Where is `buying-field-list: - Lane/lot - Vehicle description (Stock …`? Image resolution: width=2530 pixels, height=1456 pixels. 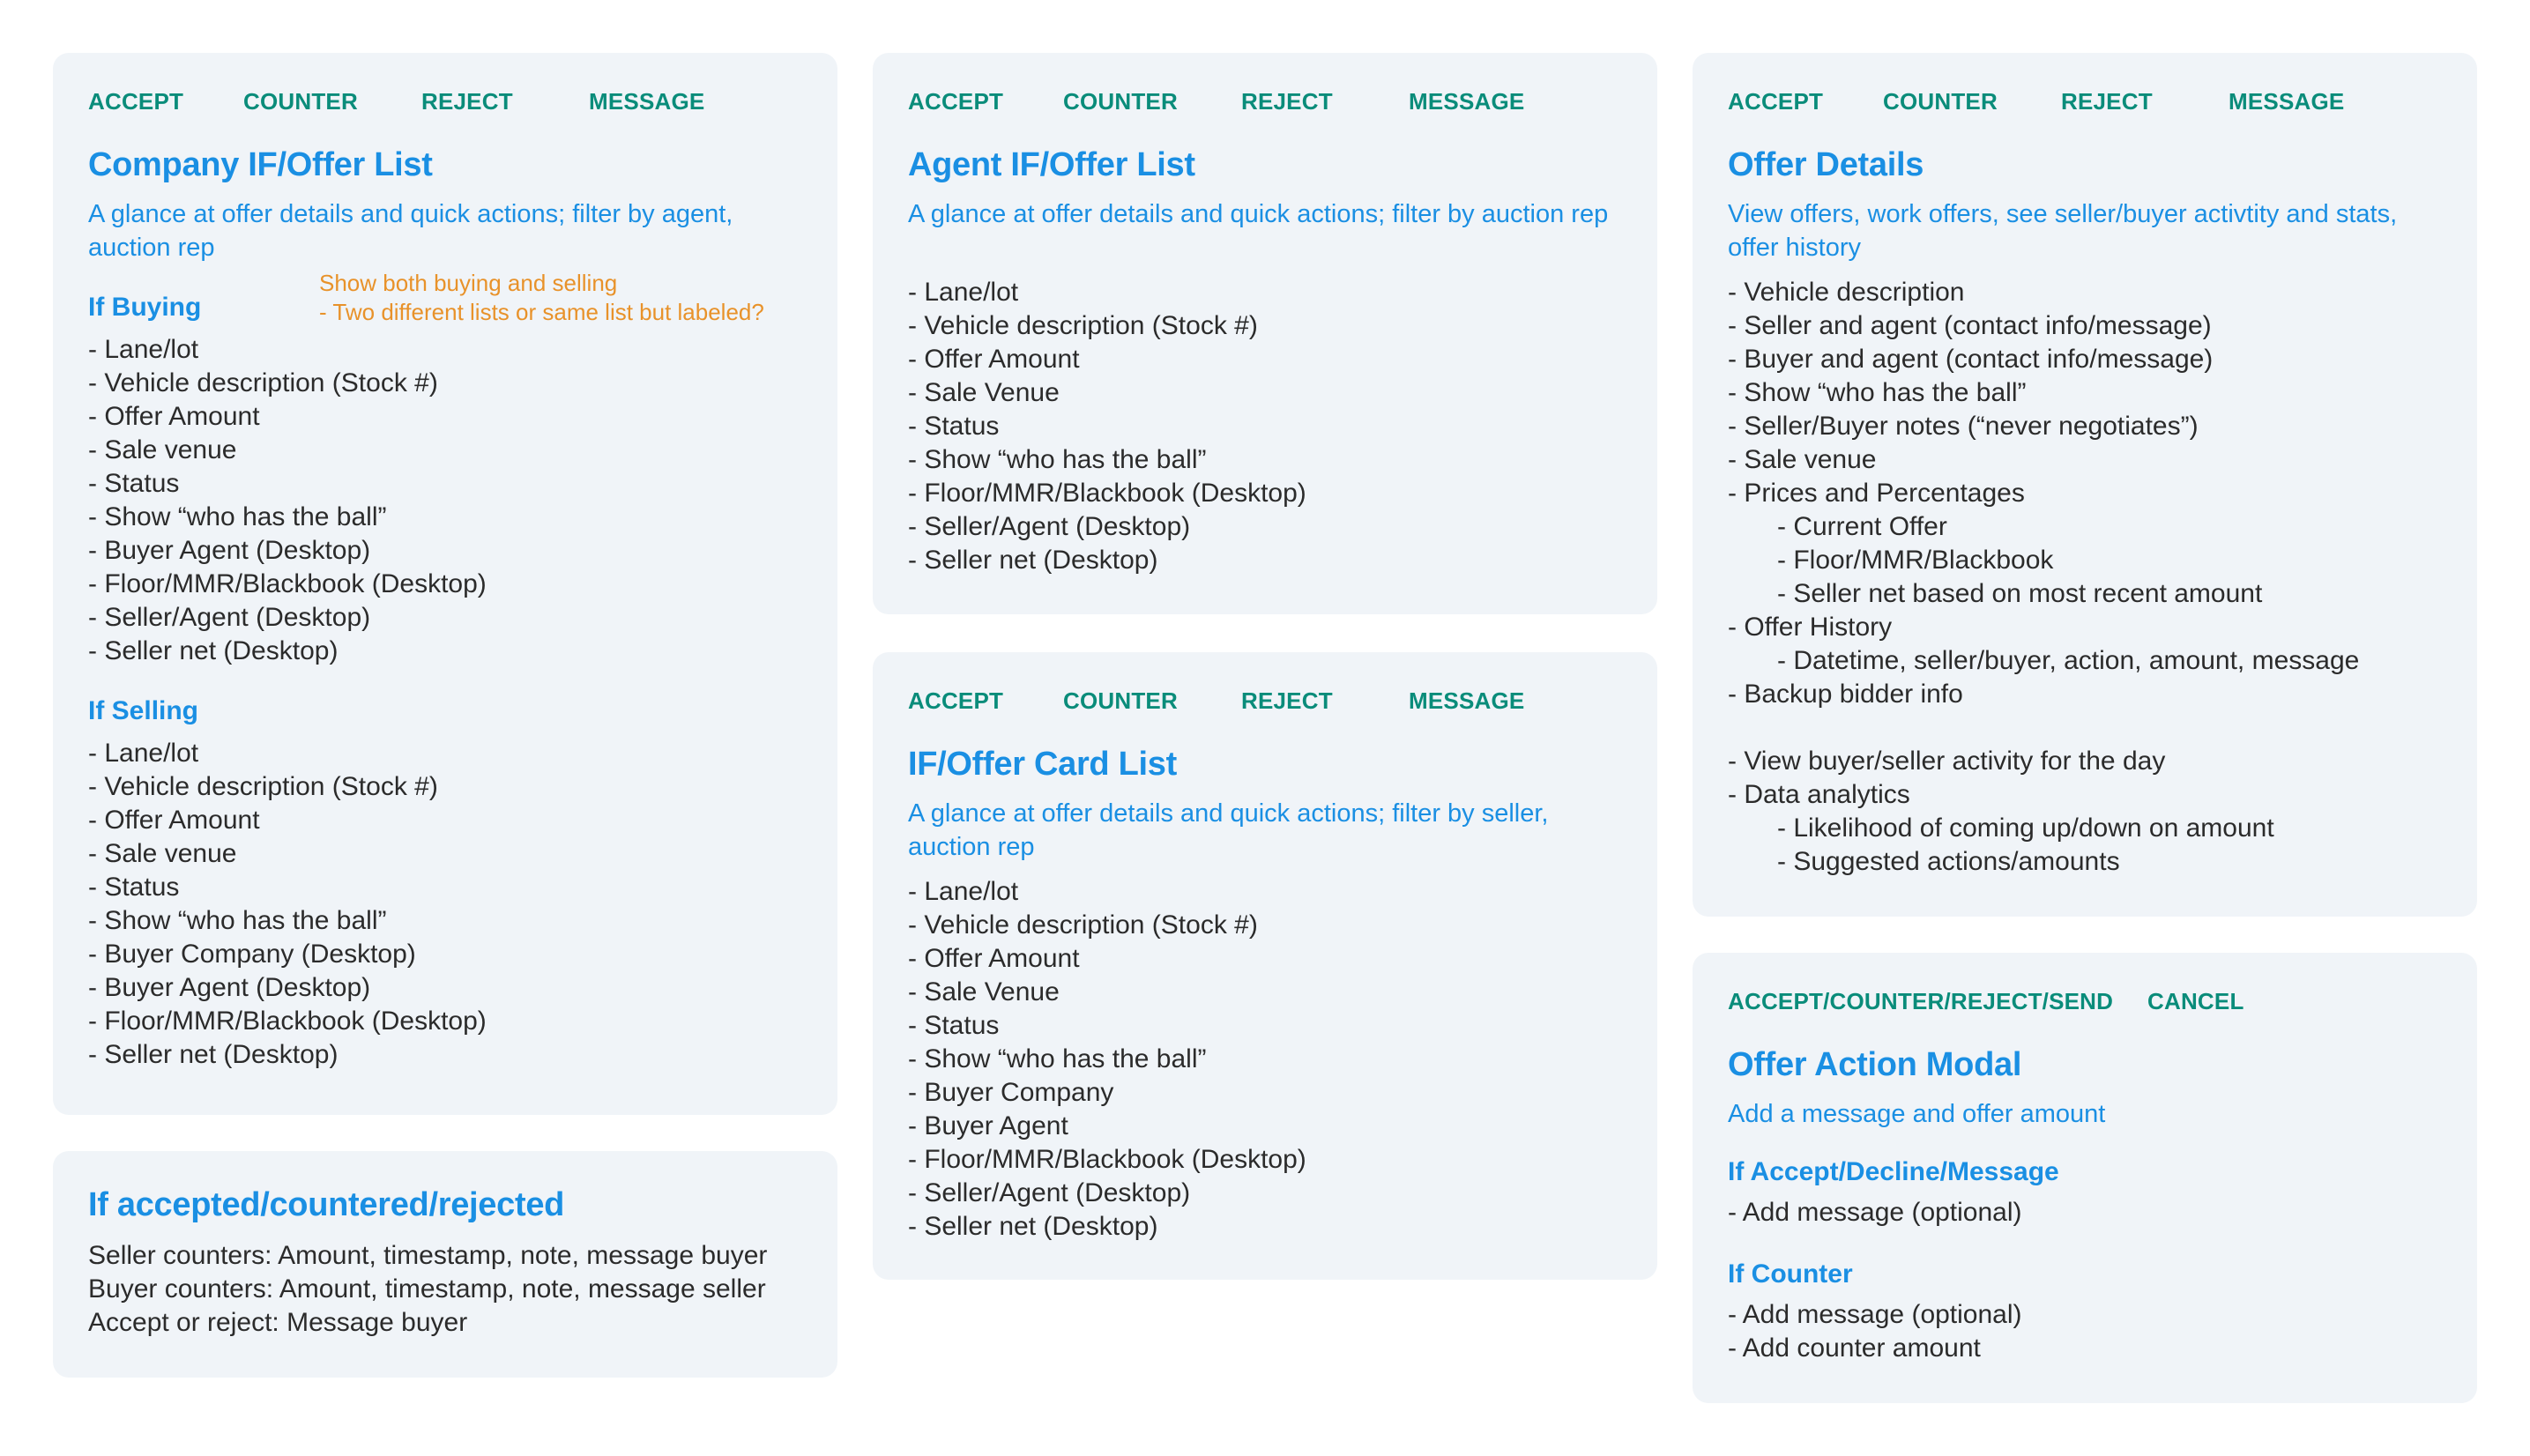 buying-field-list: - Lane/lot - Vehicle description (Stock … is located at coordinates (287, 500).